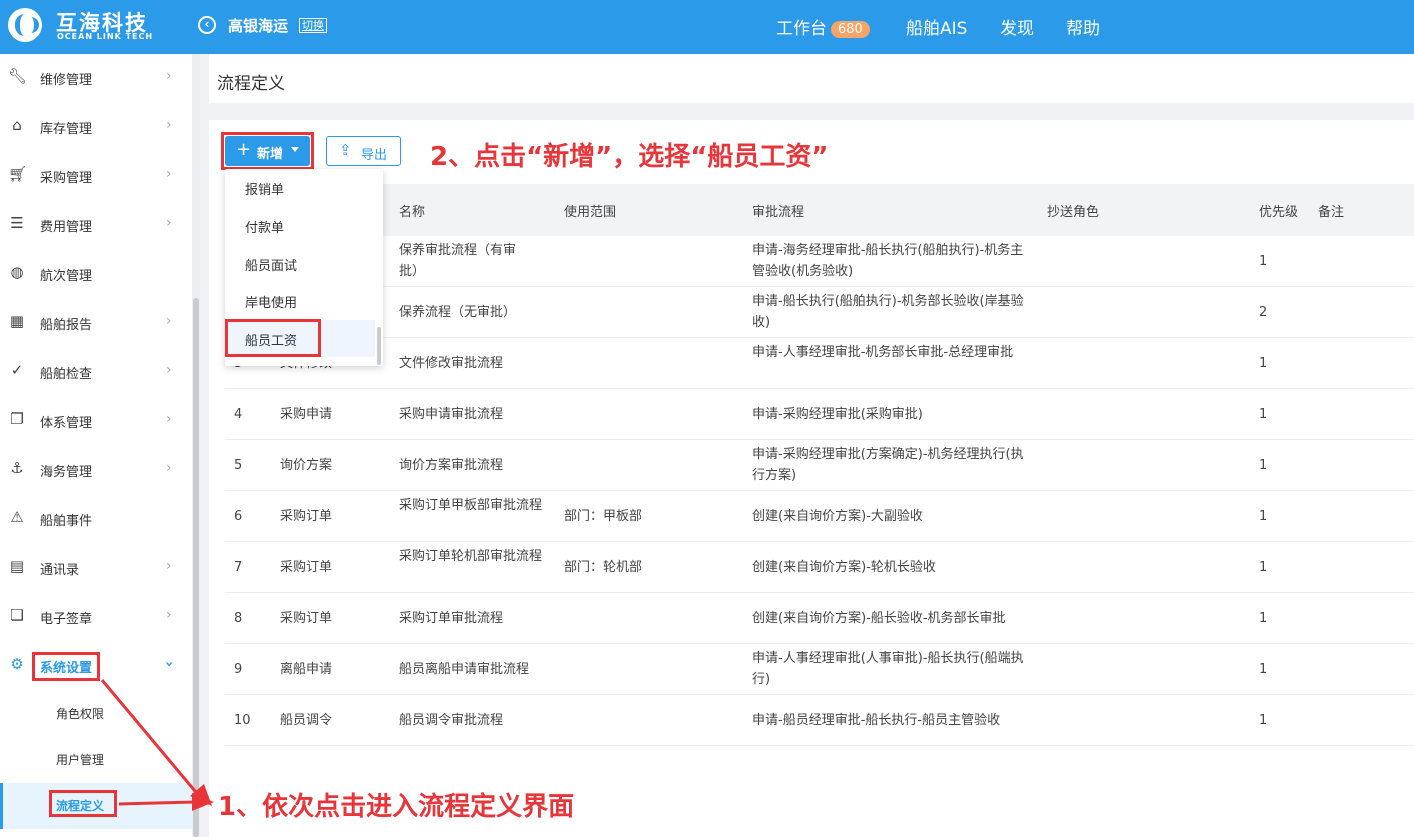  I want to click on sidebar-item-system-mgmt: ❐ 体系管理 ›, so click(96, 421).